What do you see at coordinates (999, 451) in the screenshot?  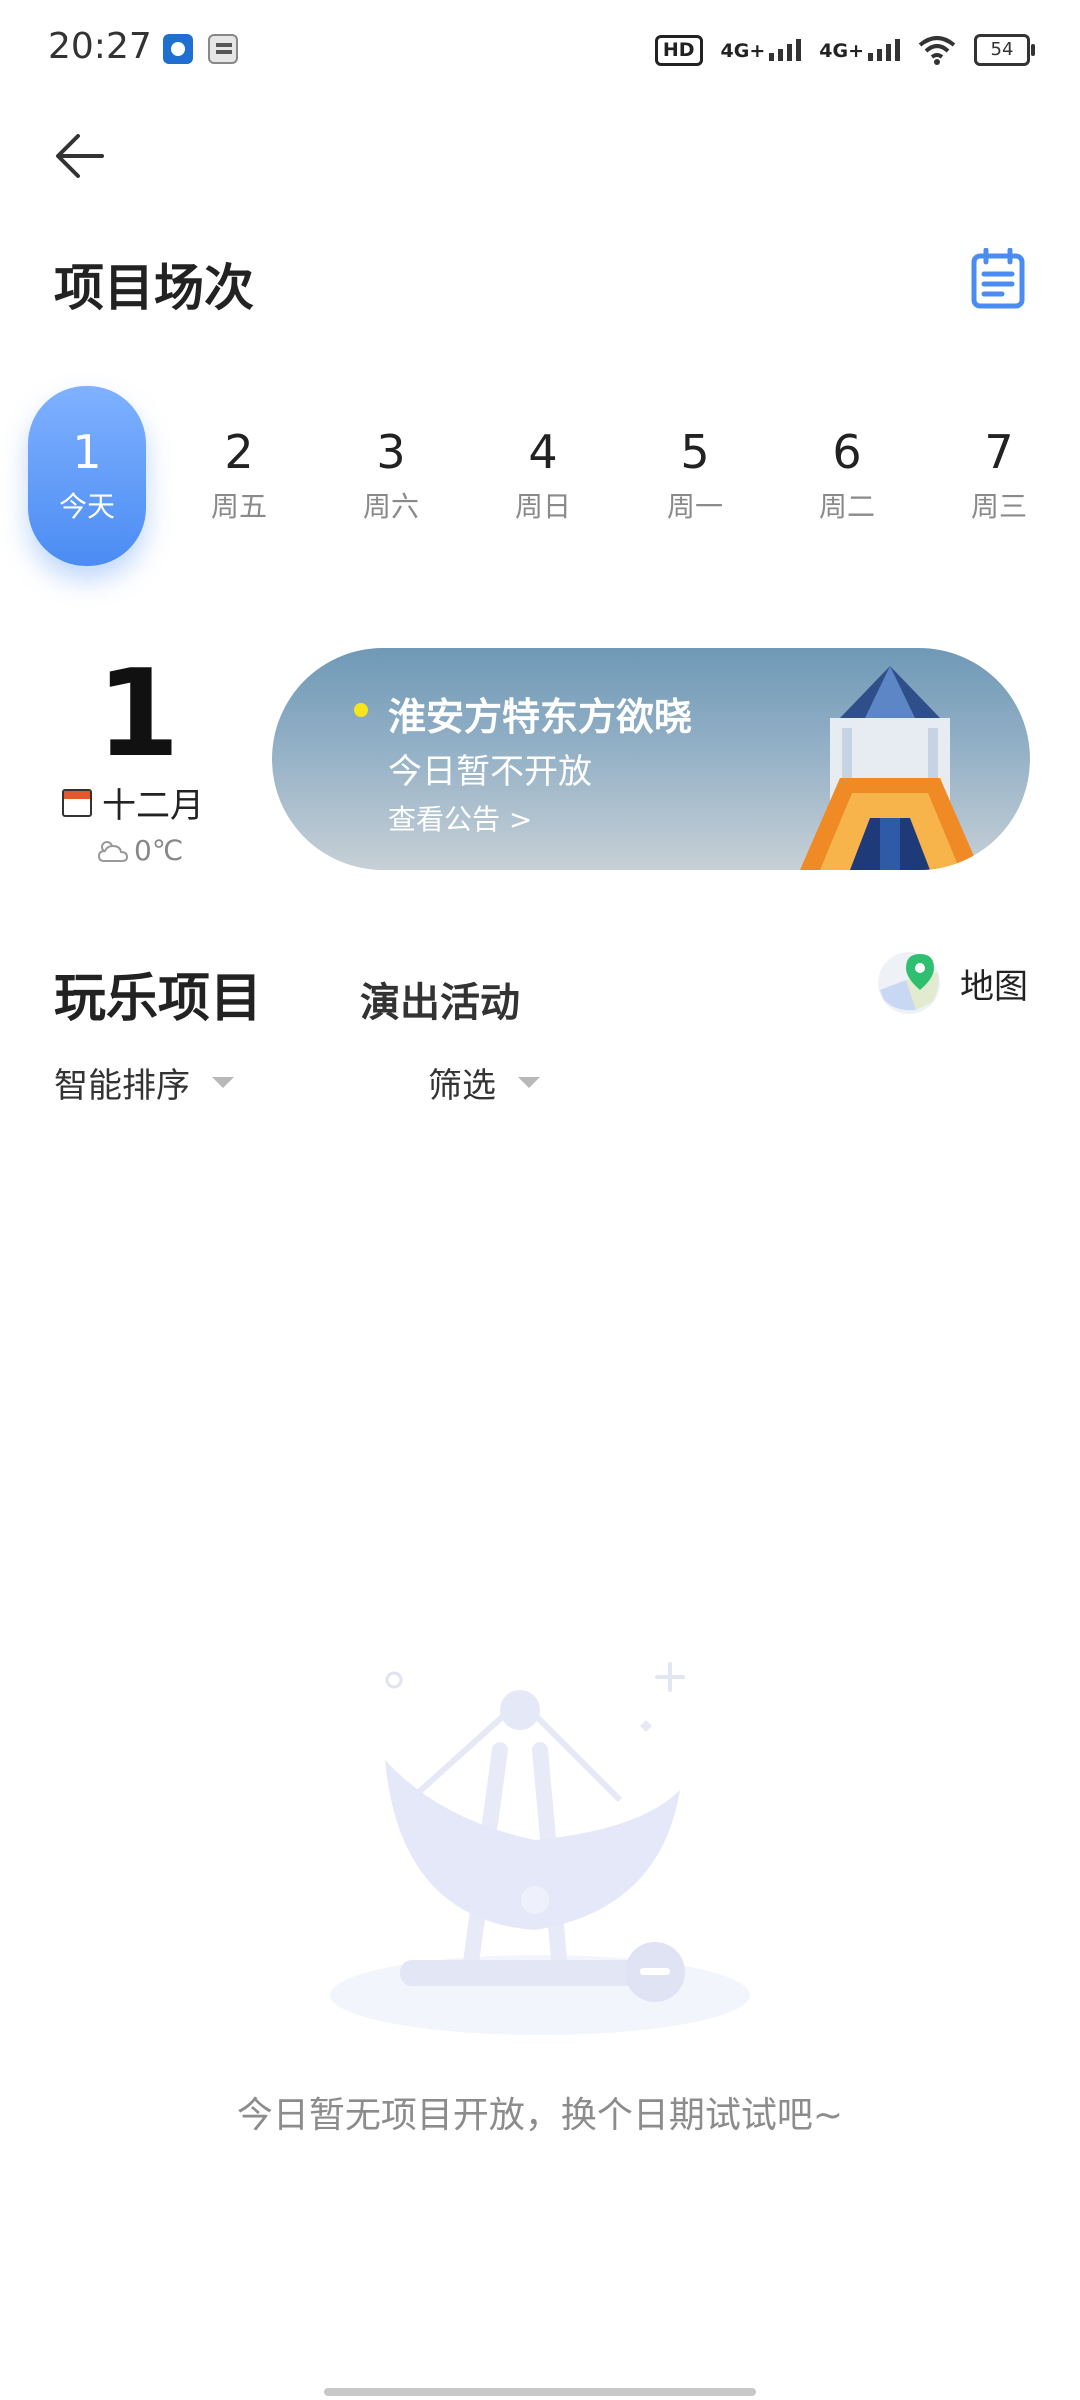 I see `date-number: 7` at bounding box center [999, 451].